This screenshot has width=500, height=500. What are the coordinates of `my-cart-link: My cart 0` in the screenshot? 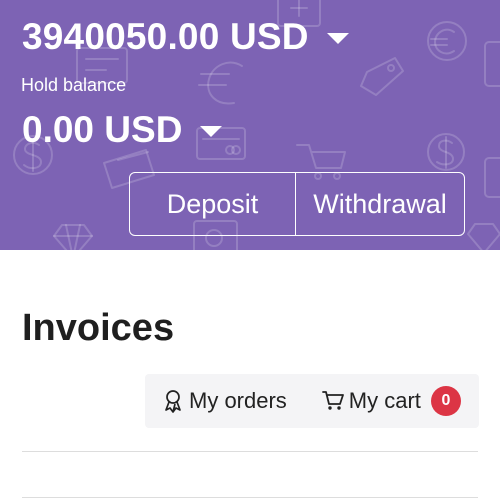 It's located at (391, 401).